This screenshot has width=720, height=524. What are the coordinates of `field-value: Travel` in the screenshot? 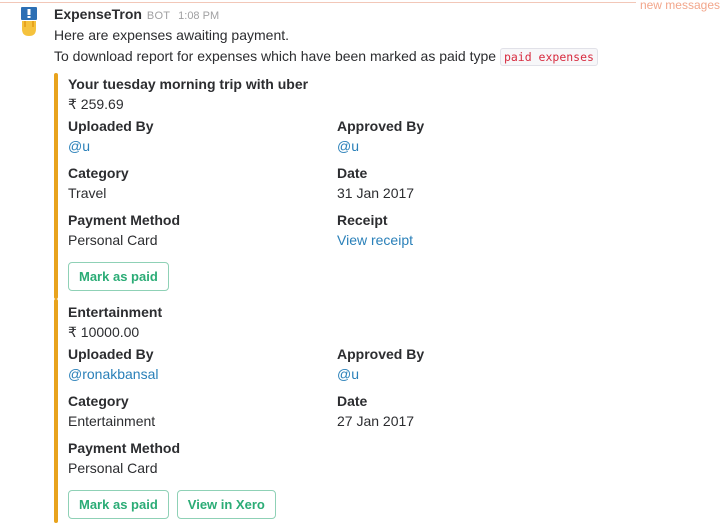 It's located at (87, 193).